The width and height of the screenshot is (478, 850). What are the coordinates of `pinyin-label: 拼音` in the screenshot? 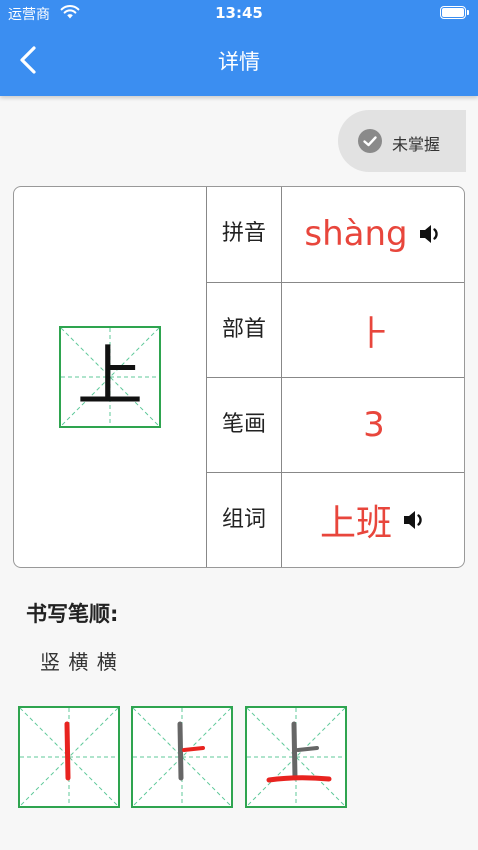 It's located at (243, 233).